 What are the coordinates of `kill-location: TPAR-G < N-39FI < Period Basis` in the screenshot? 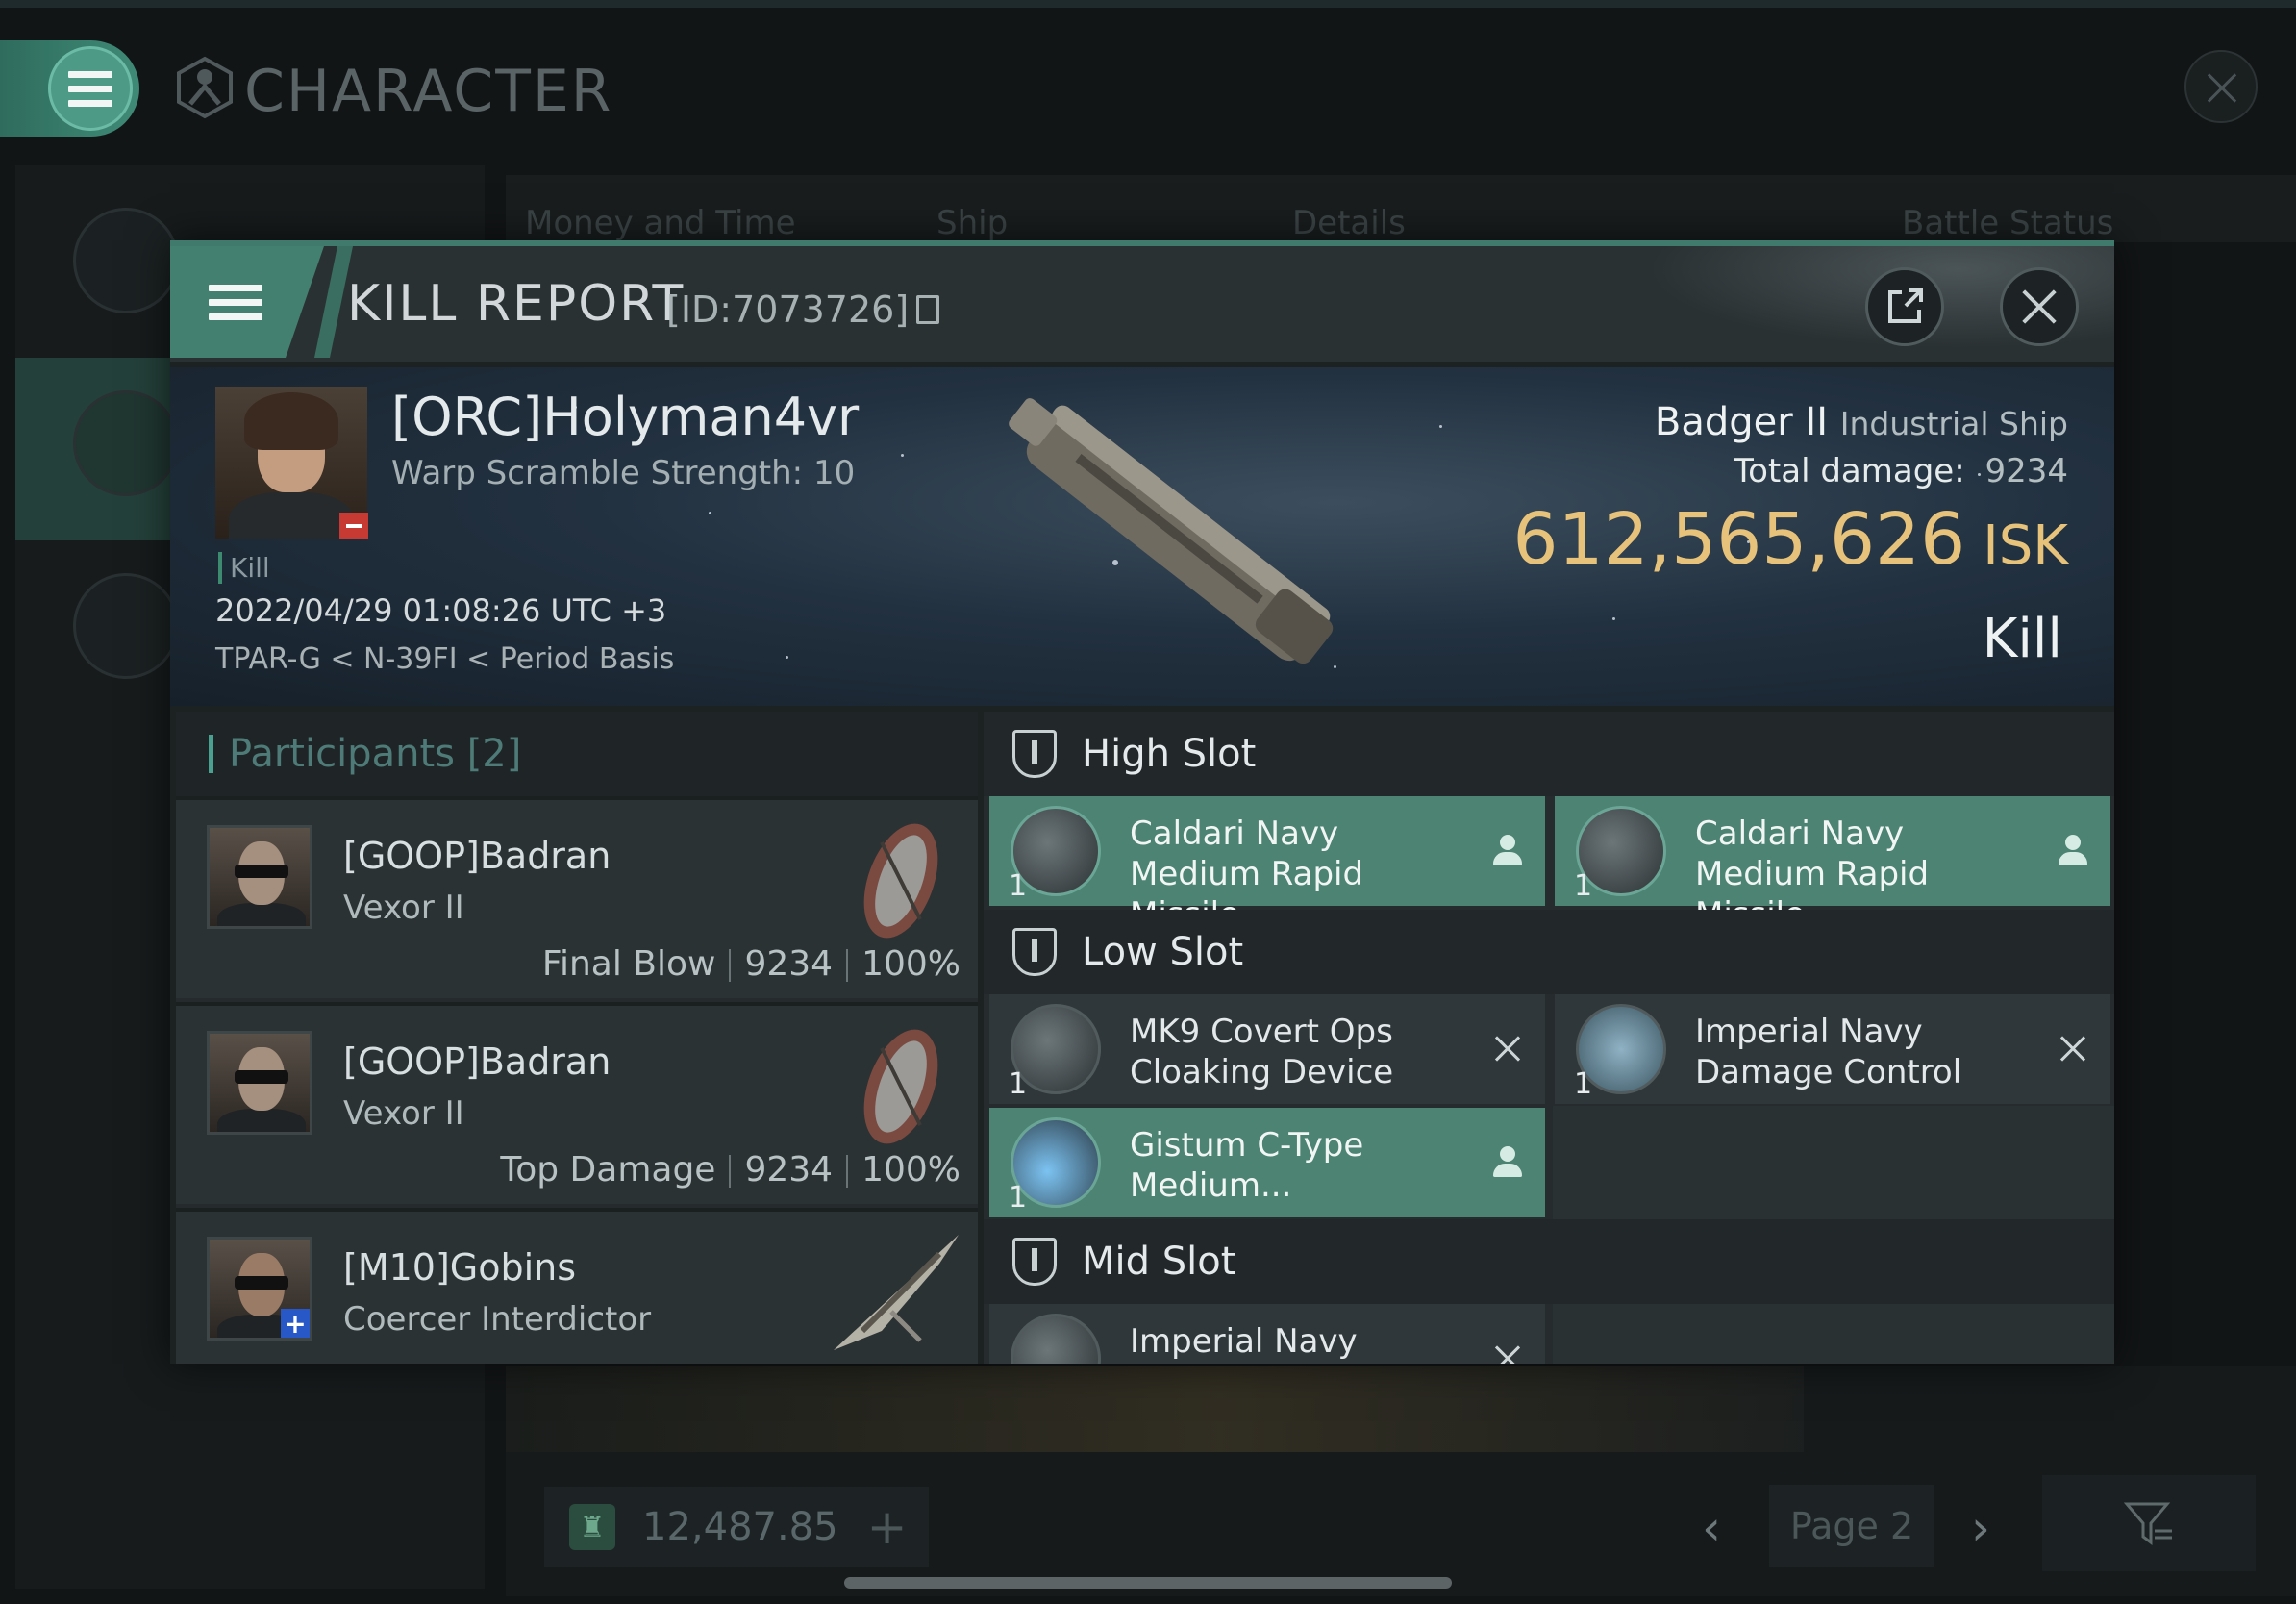 It's located at (444, 659).